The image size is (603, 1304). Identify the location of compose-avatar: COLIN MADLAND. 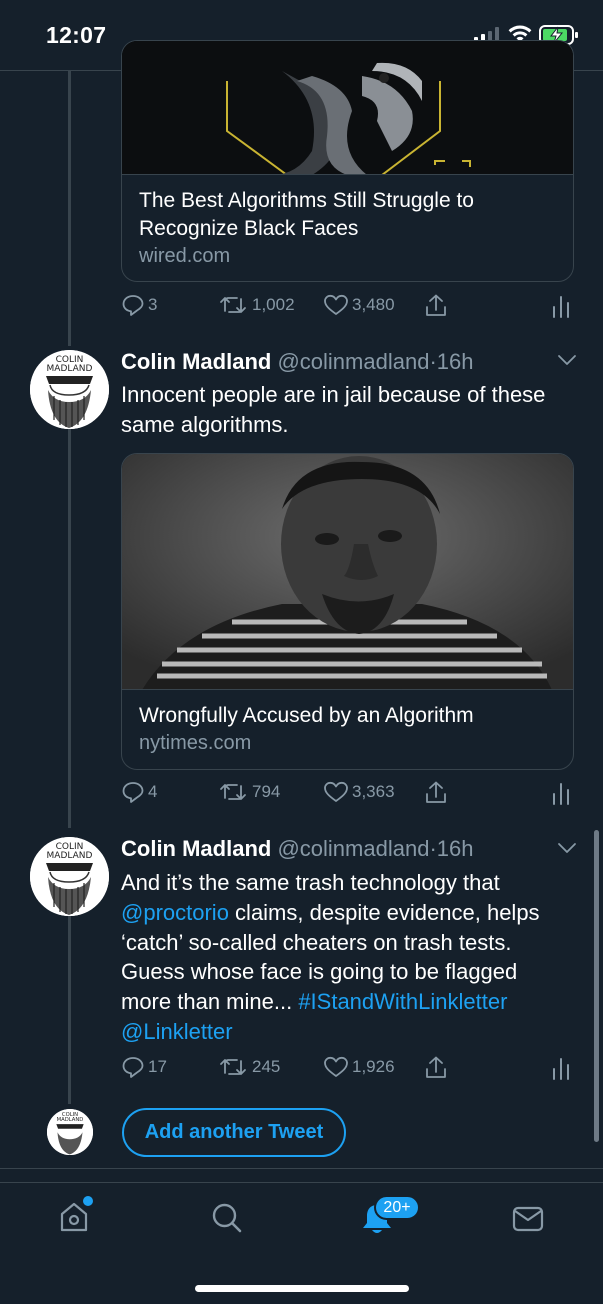
(70, 1132).